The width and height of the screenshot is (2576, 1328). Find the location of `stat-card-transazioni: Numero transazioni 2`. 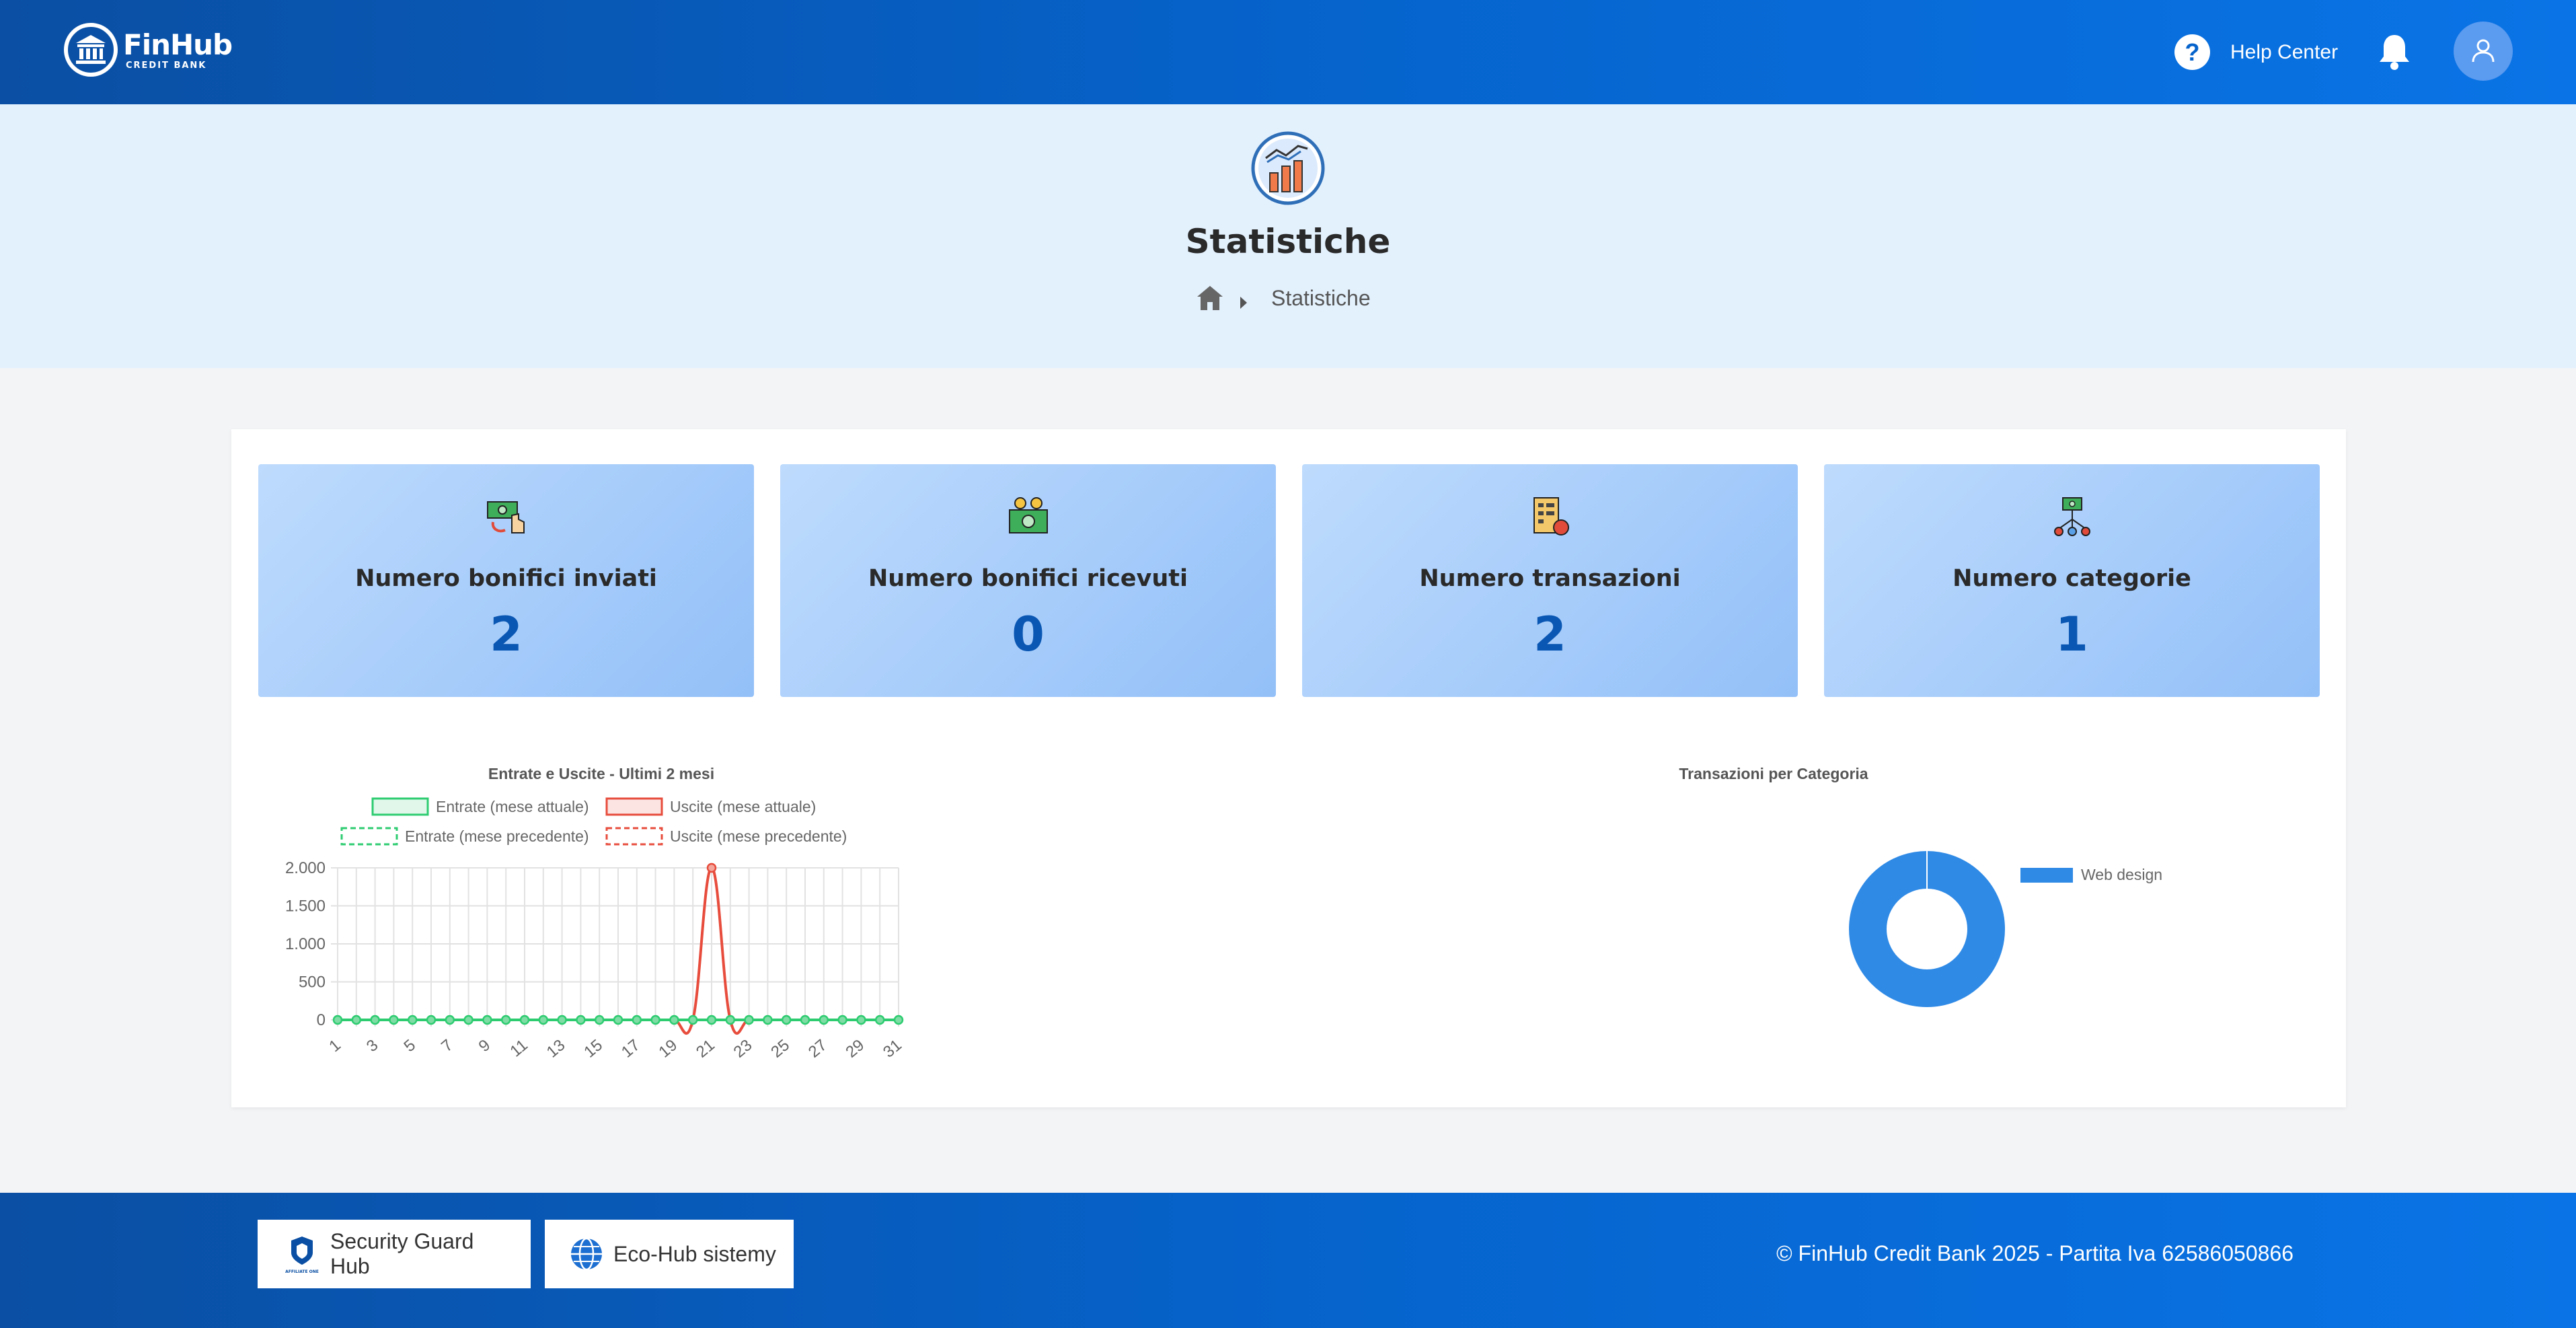

stat-card-transazioni: Numero transazioni 2 is located at coordinates (1550, 580).